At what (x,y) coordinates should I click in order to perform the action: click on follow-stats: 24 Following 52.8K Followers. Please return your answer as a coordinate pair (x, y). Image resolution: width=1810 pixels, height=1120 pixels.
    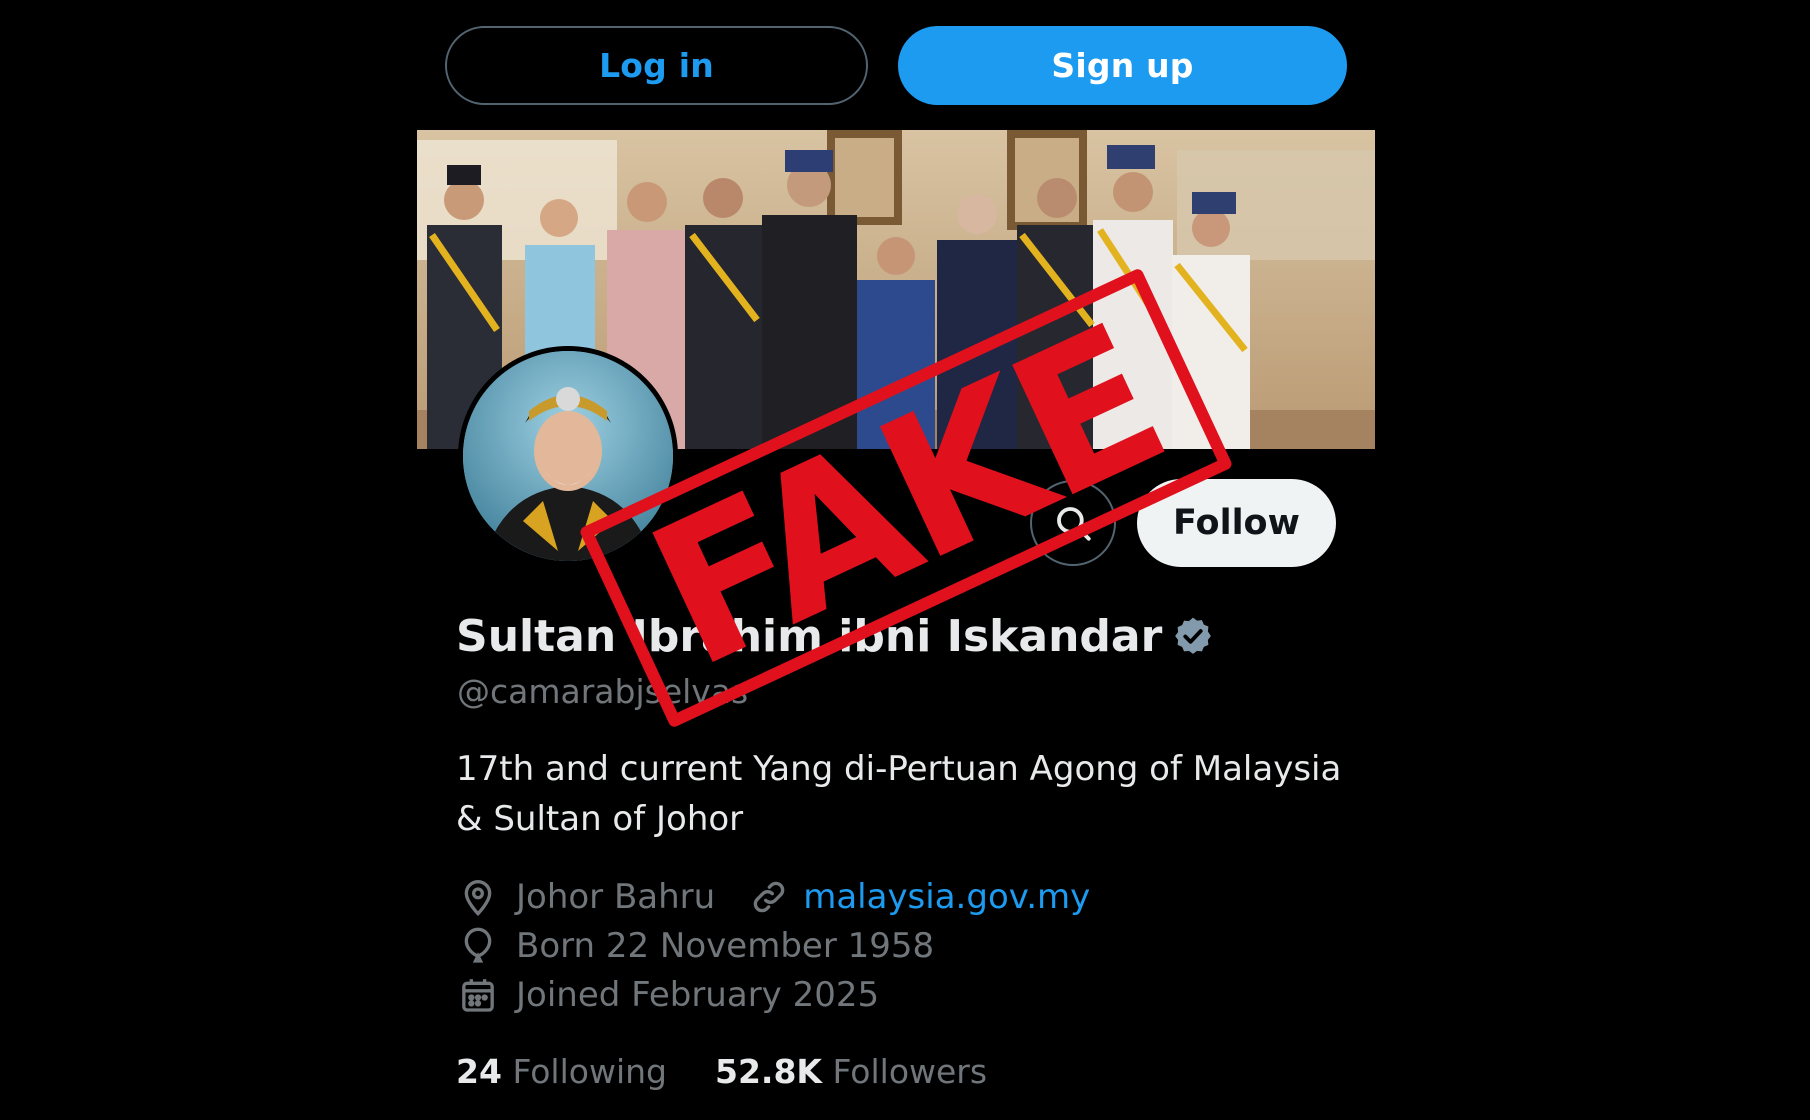
    Looking at the image, I should click on (721, 1071).